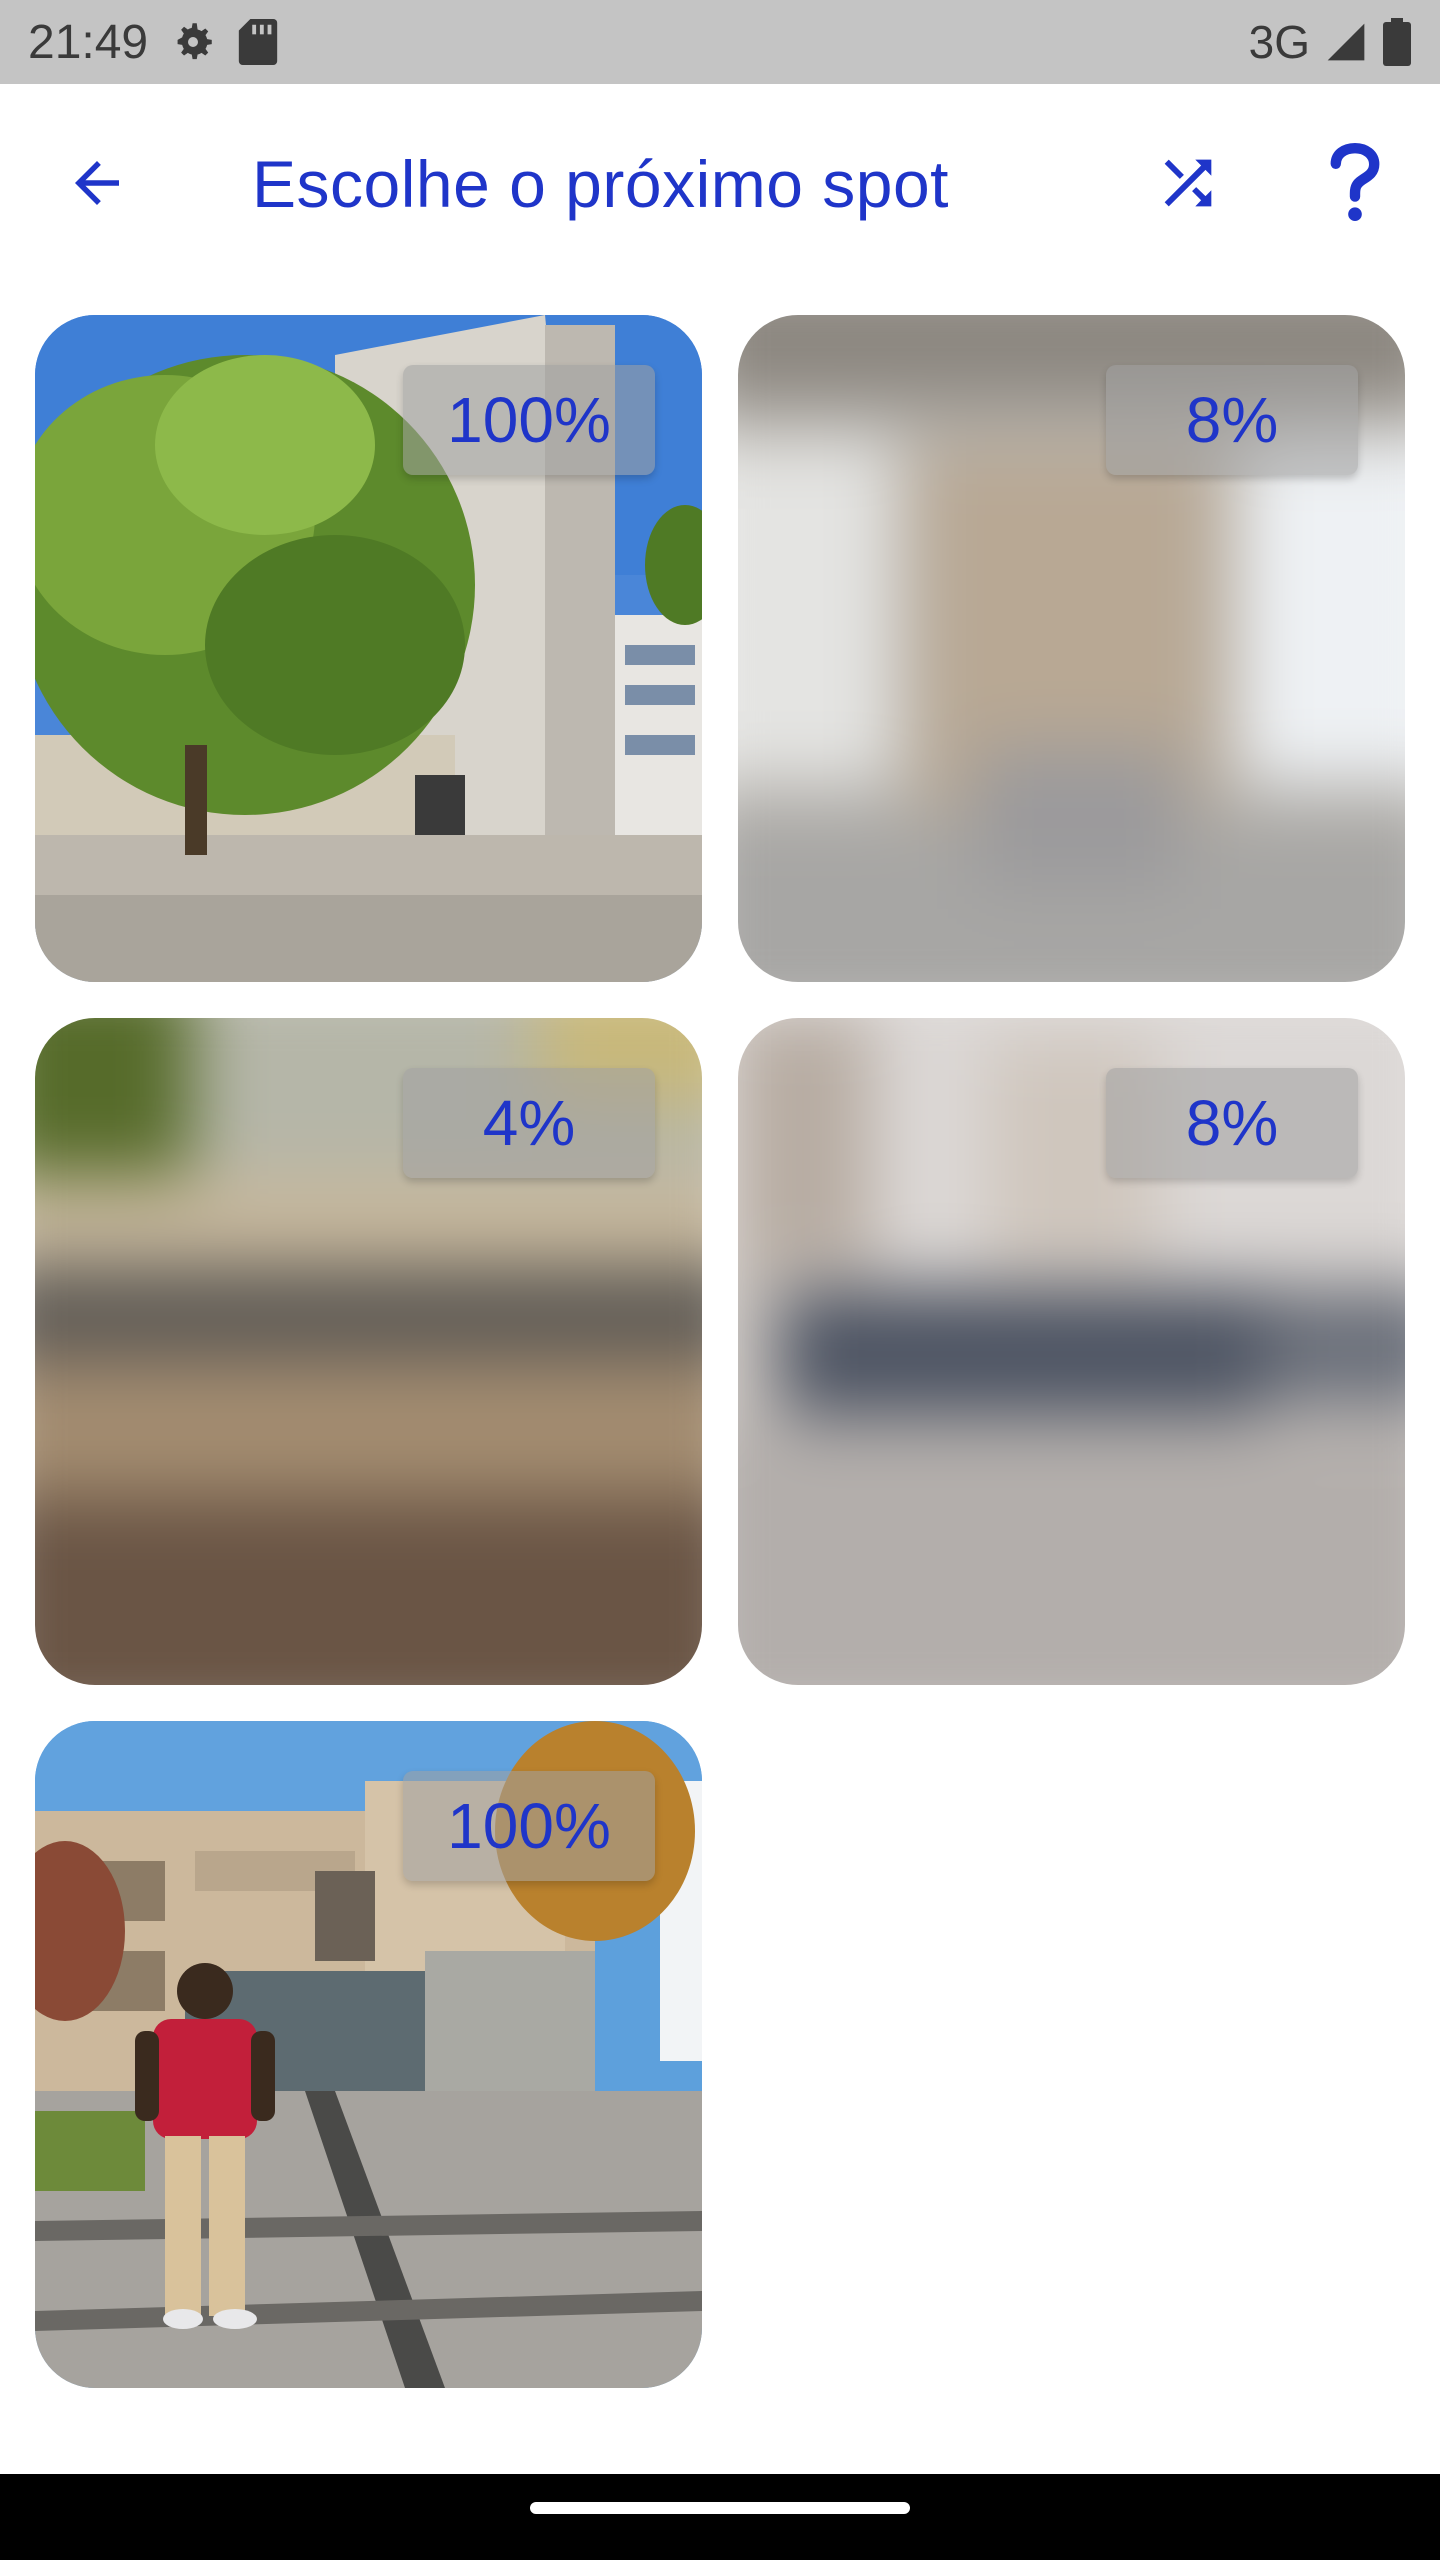  Describe the element at coordinates (193, 42) in the screenshot. I see `settings-icon` at that location.